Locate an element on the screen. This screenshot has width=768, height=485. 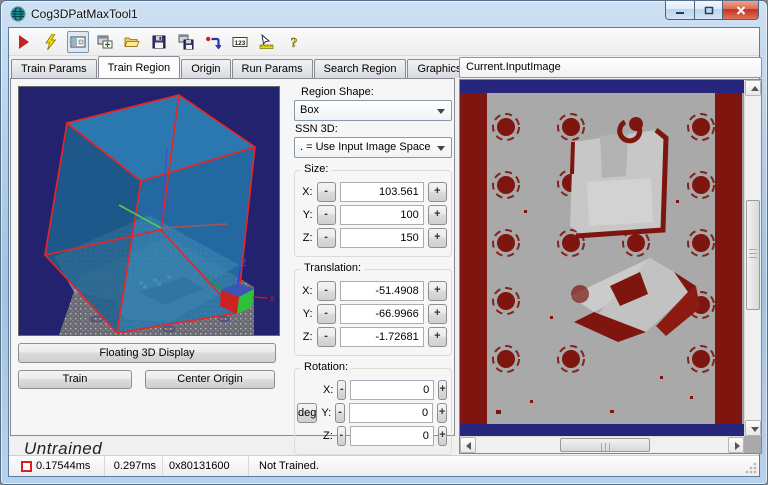
ssn3d-dropdown: . = Use Input Image Space is located at coordinates (373, 147).